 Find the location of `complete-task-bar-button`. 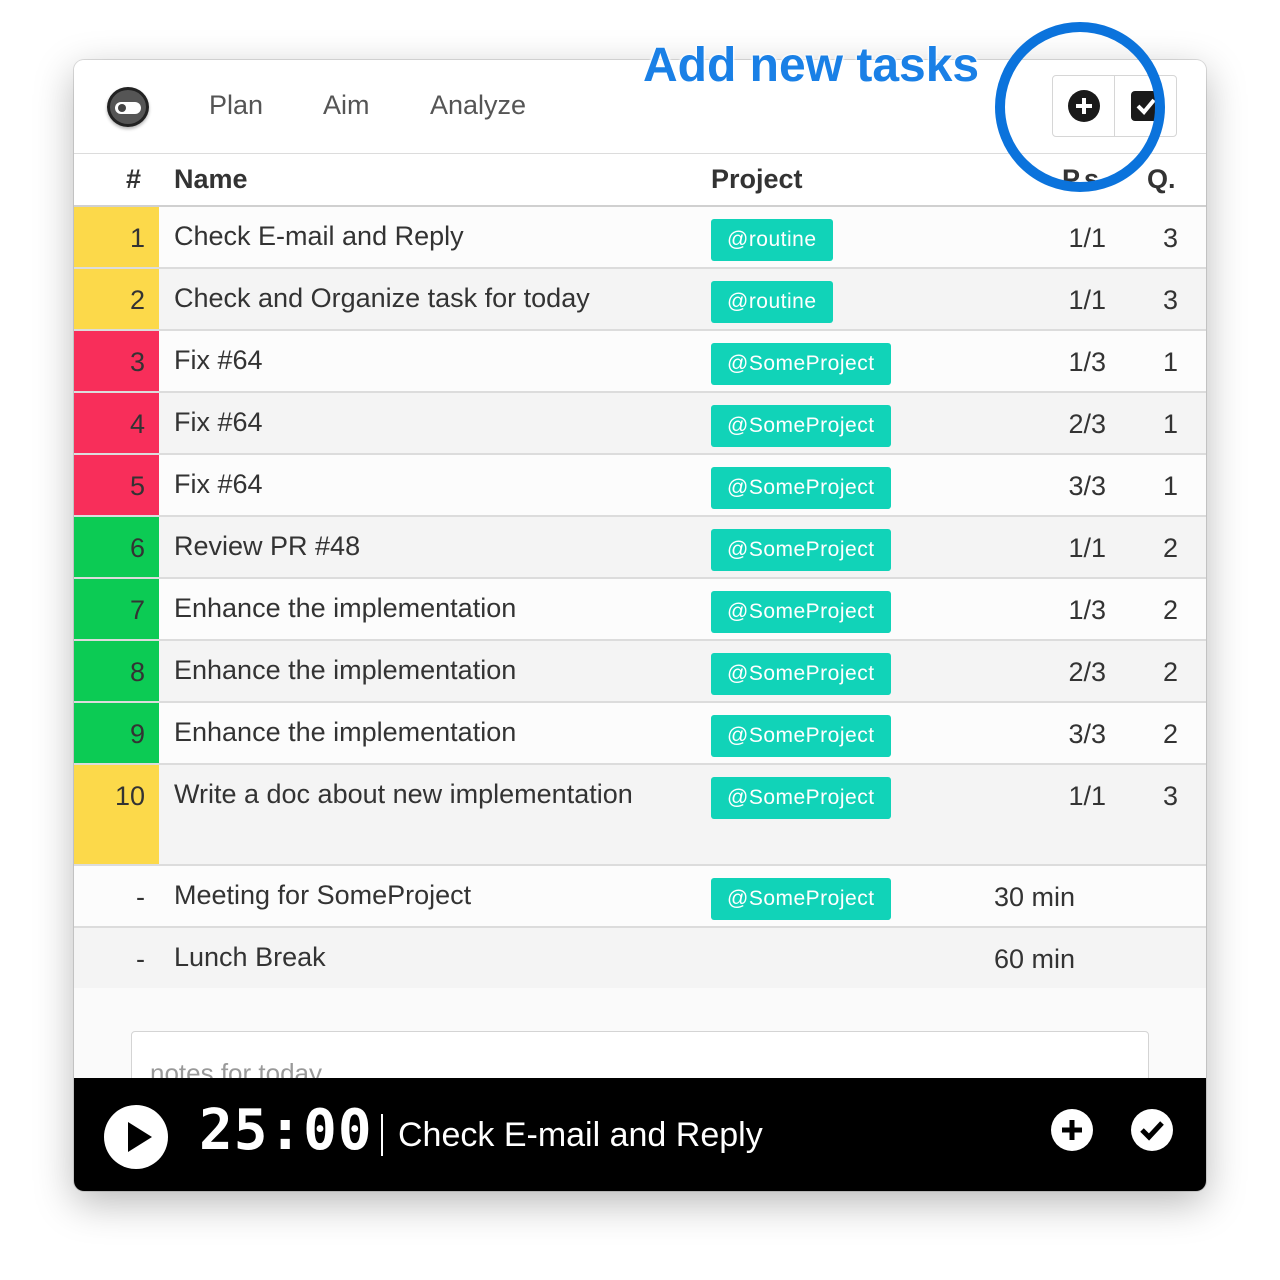

complete-task-bar-button is located at coordinates (1152, 1130).